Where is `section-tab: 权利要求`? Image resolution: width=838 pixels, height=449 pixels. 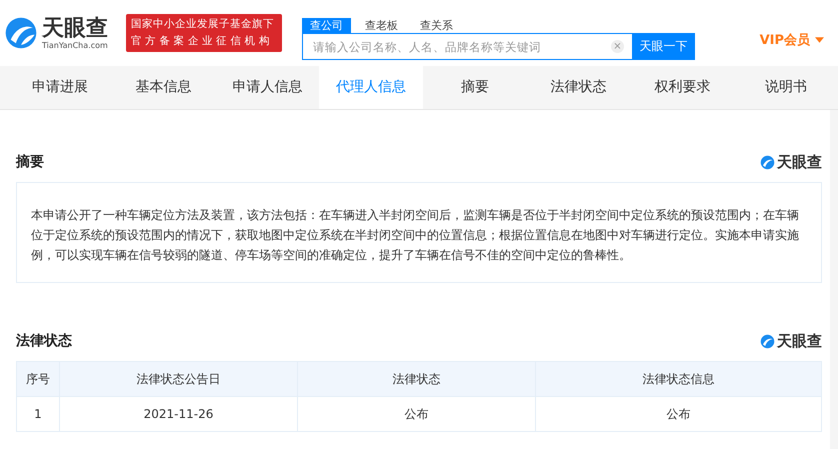
section-tab: 权利要求 is located at coordinates (682, 87).